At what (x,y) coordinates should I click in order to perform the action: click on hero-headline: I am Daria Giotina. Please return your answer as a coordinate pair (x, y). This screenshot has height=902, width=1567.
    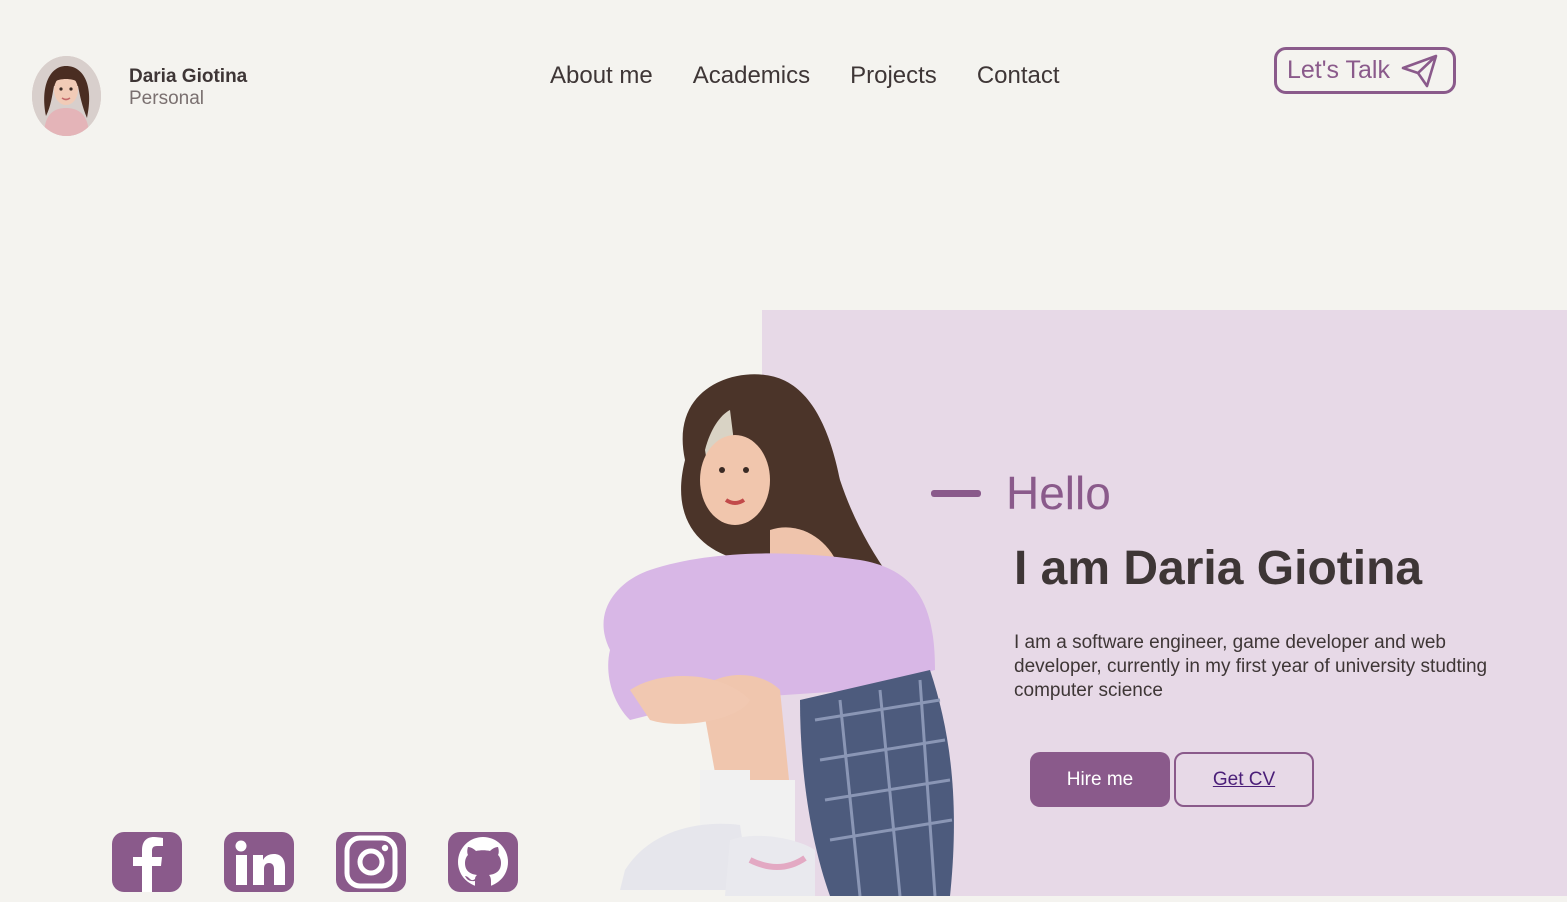
    Looking at the image, I should click on (1218, 568).